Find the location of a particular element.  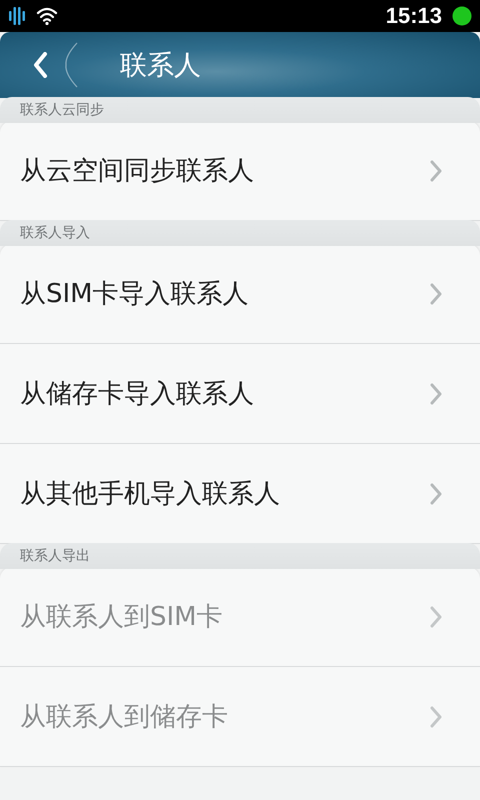

signal-icon is located at coordinates (17, 16).